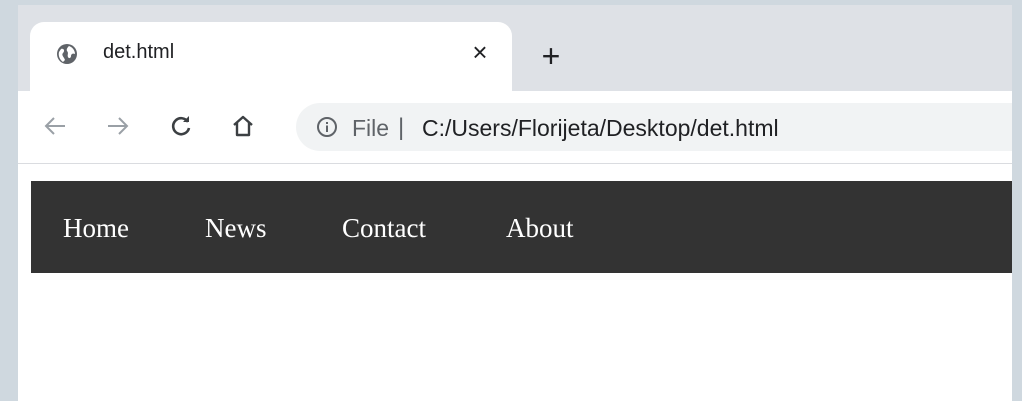  What do you see at coordinates (327, 127) in the screenshot?
I see `info-icon` at bounding box center [327, 127].